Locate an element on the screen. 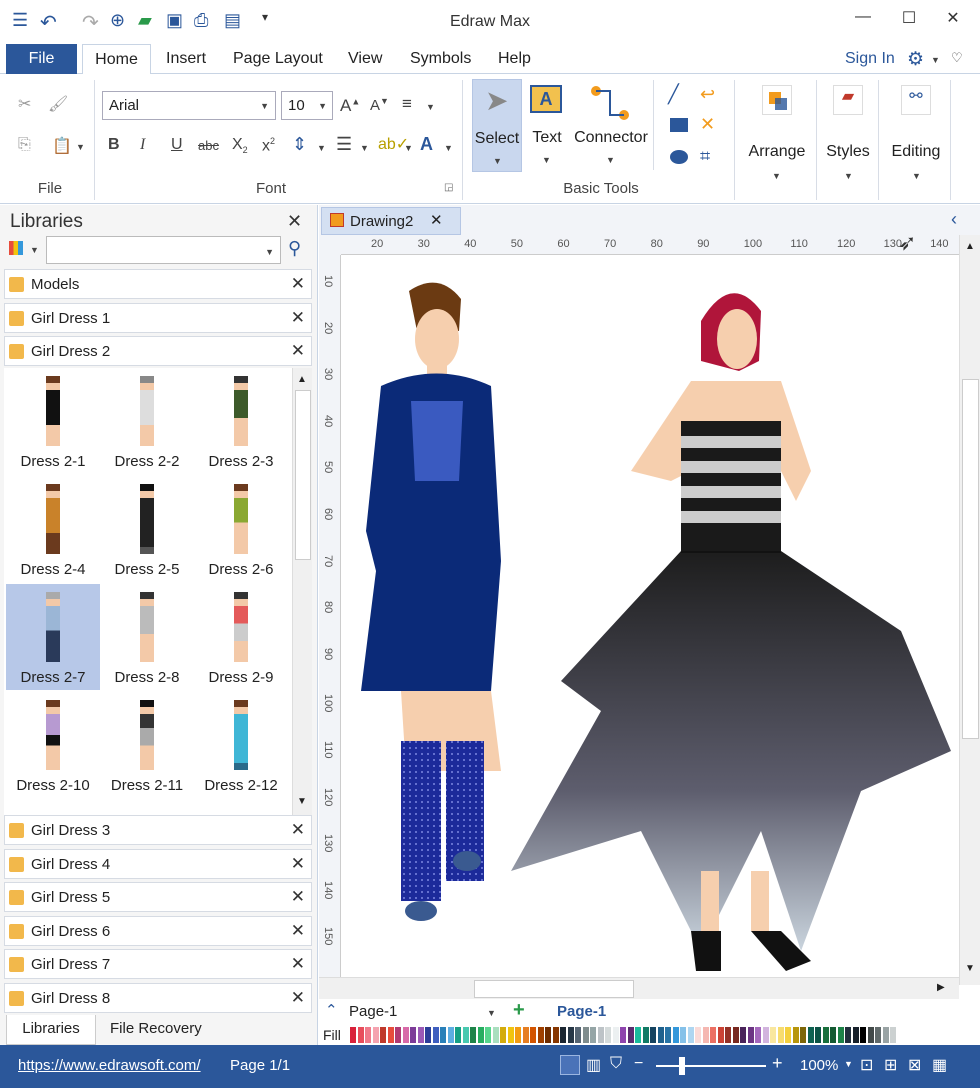 Image resolution: width=980 pixels, height=1088 pixels. paste-dropdown-icon: ▼ is located at coordinates (80, 147).